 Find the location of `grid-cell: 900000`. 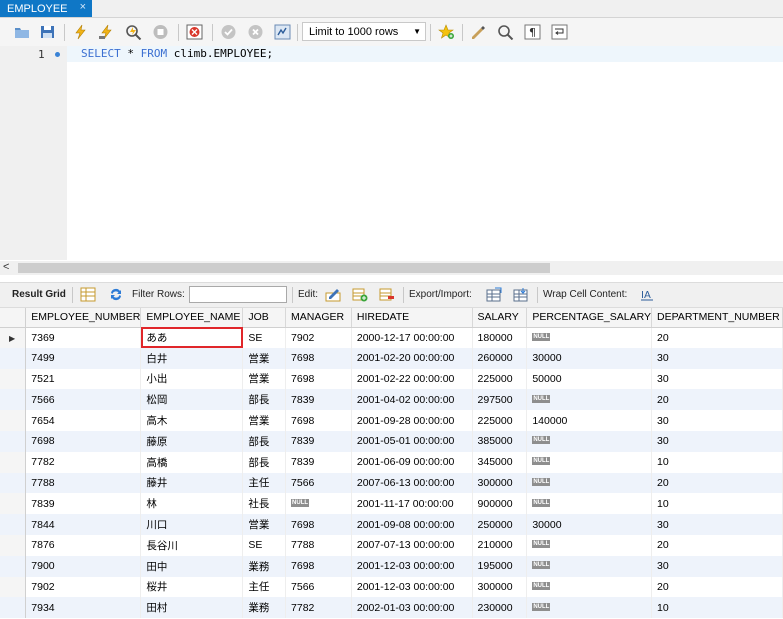

grid-cell: 900000 is located at coordinates (500, 504).